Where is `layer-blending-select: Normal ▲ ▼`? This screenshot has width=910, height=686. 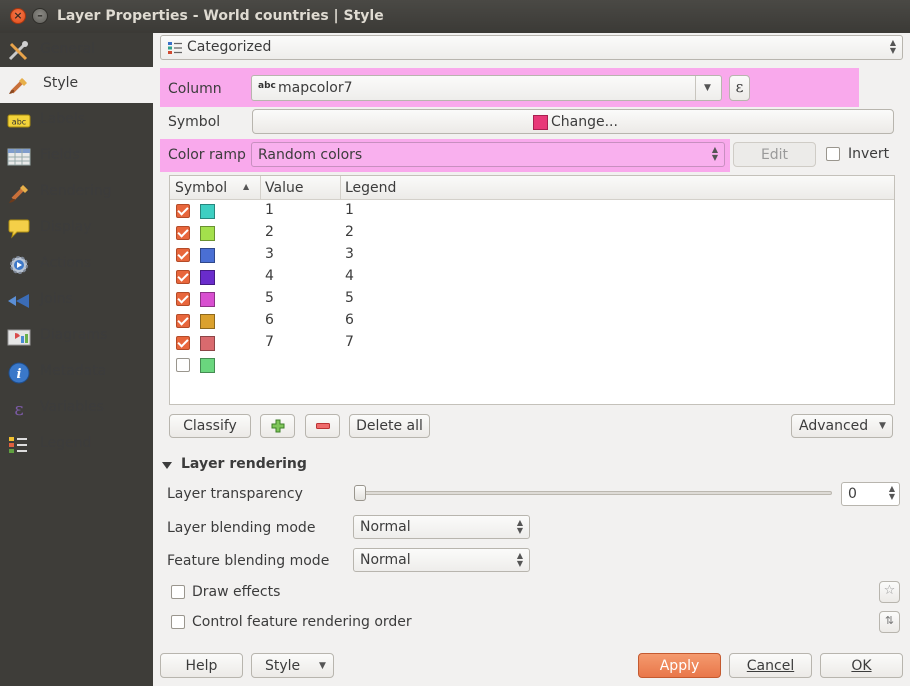 layer-blending-select: Normal ▲ ▼ is located at coordinates (441, 527).